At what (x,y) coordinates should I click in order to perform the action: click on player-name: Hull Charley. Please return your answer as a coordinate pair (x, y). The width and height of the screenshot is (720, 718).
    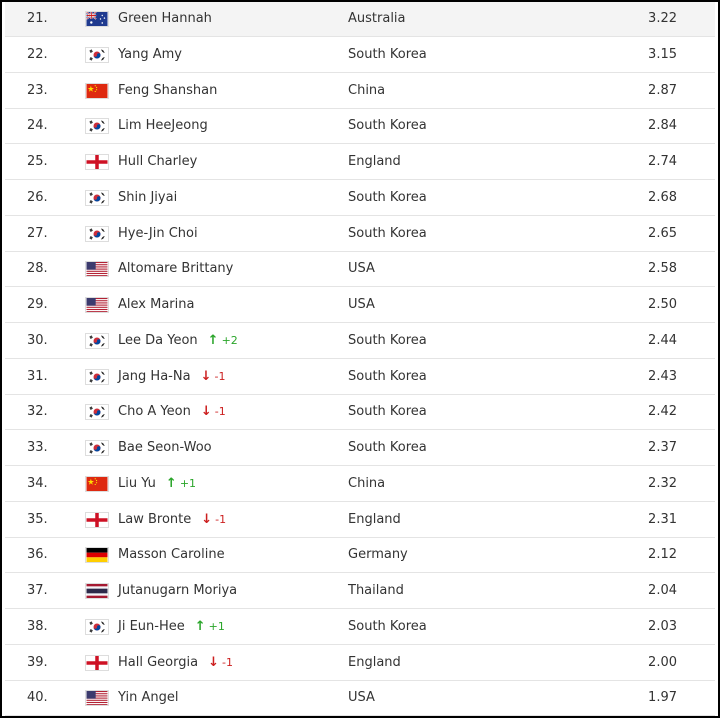
    Looking at the image, I should click on (157, 161).